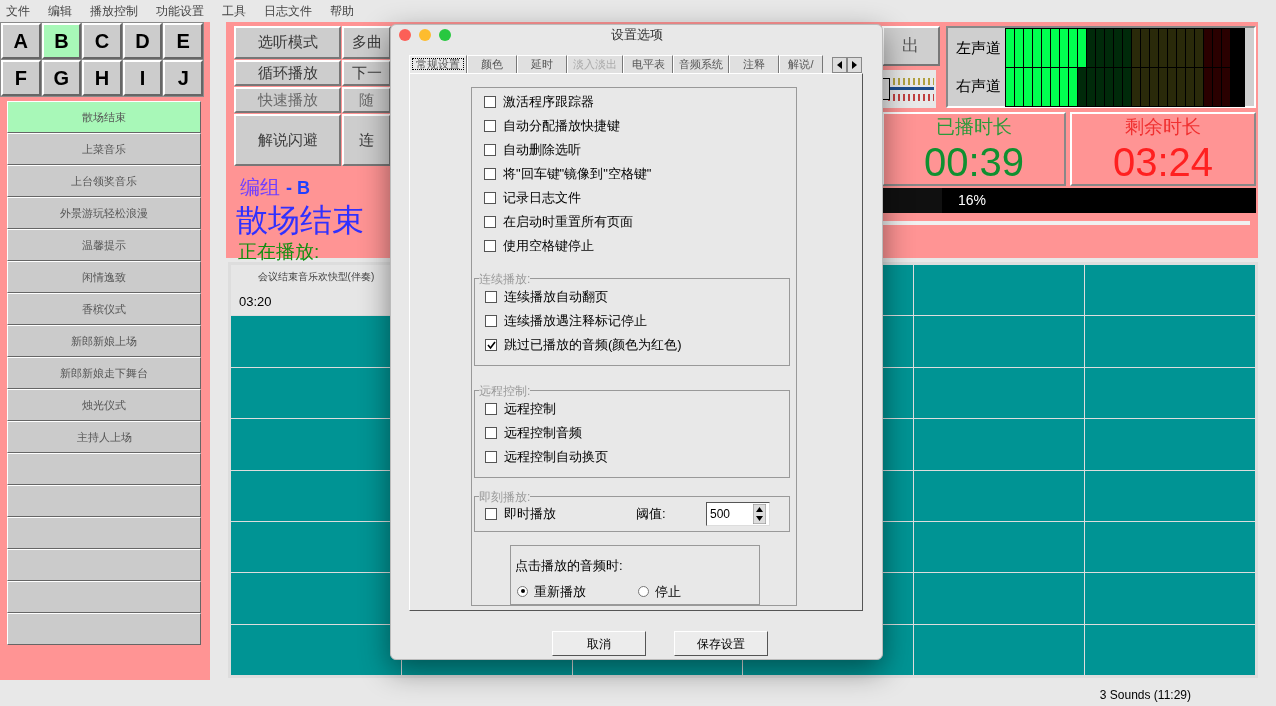  I want to click on group-tab: B, so click(61, 41).